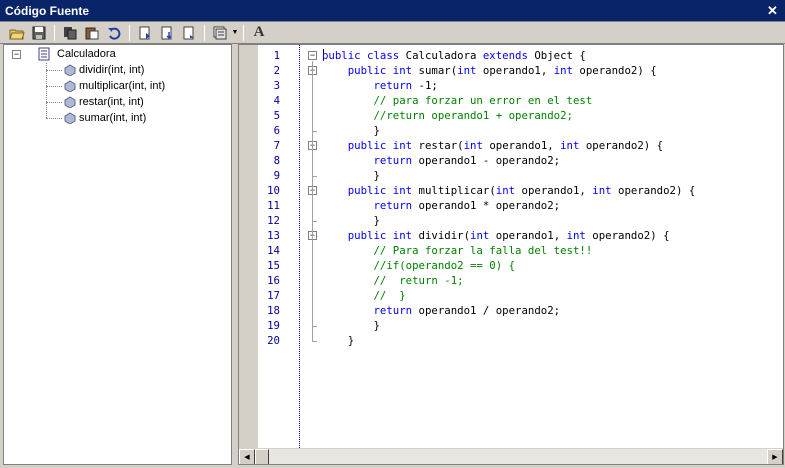 The width and height of the screenshot is (785, 468). I want to click on tree-node-multiplicar: multiplicar(int, int), so click(114, 86).